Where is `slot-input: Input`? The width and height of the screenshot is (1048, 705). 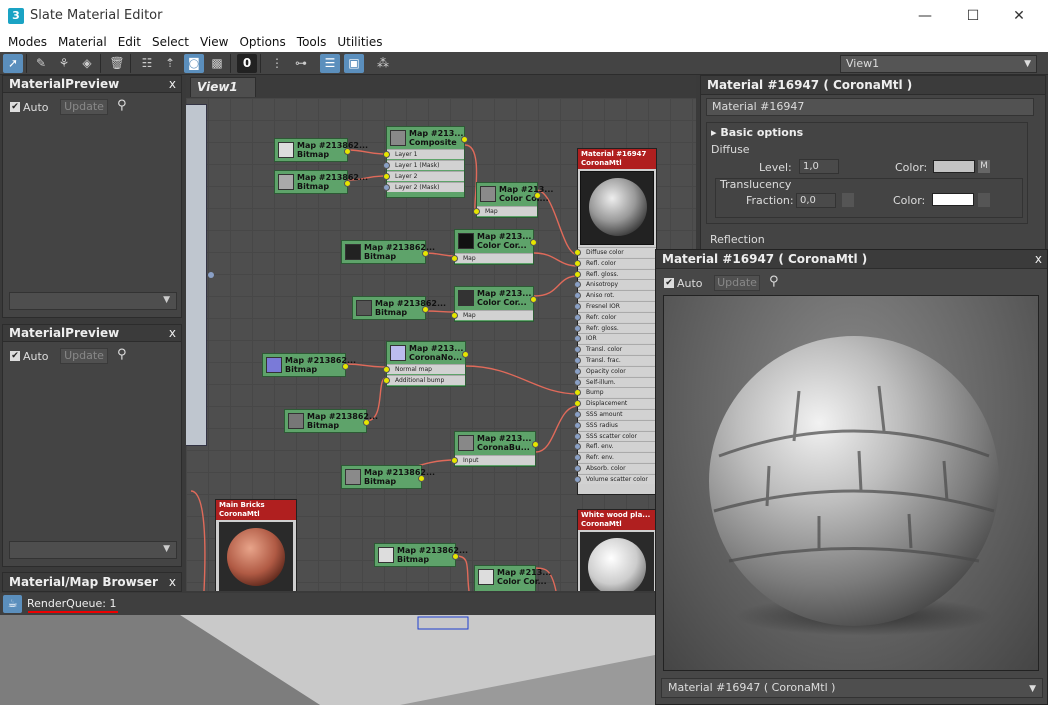 slot-input: Input is located at coordinates (493, 460).